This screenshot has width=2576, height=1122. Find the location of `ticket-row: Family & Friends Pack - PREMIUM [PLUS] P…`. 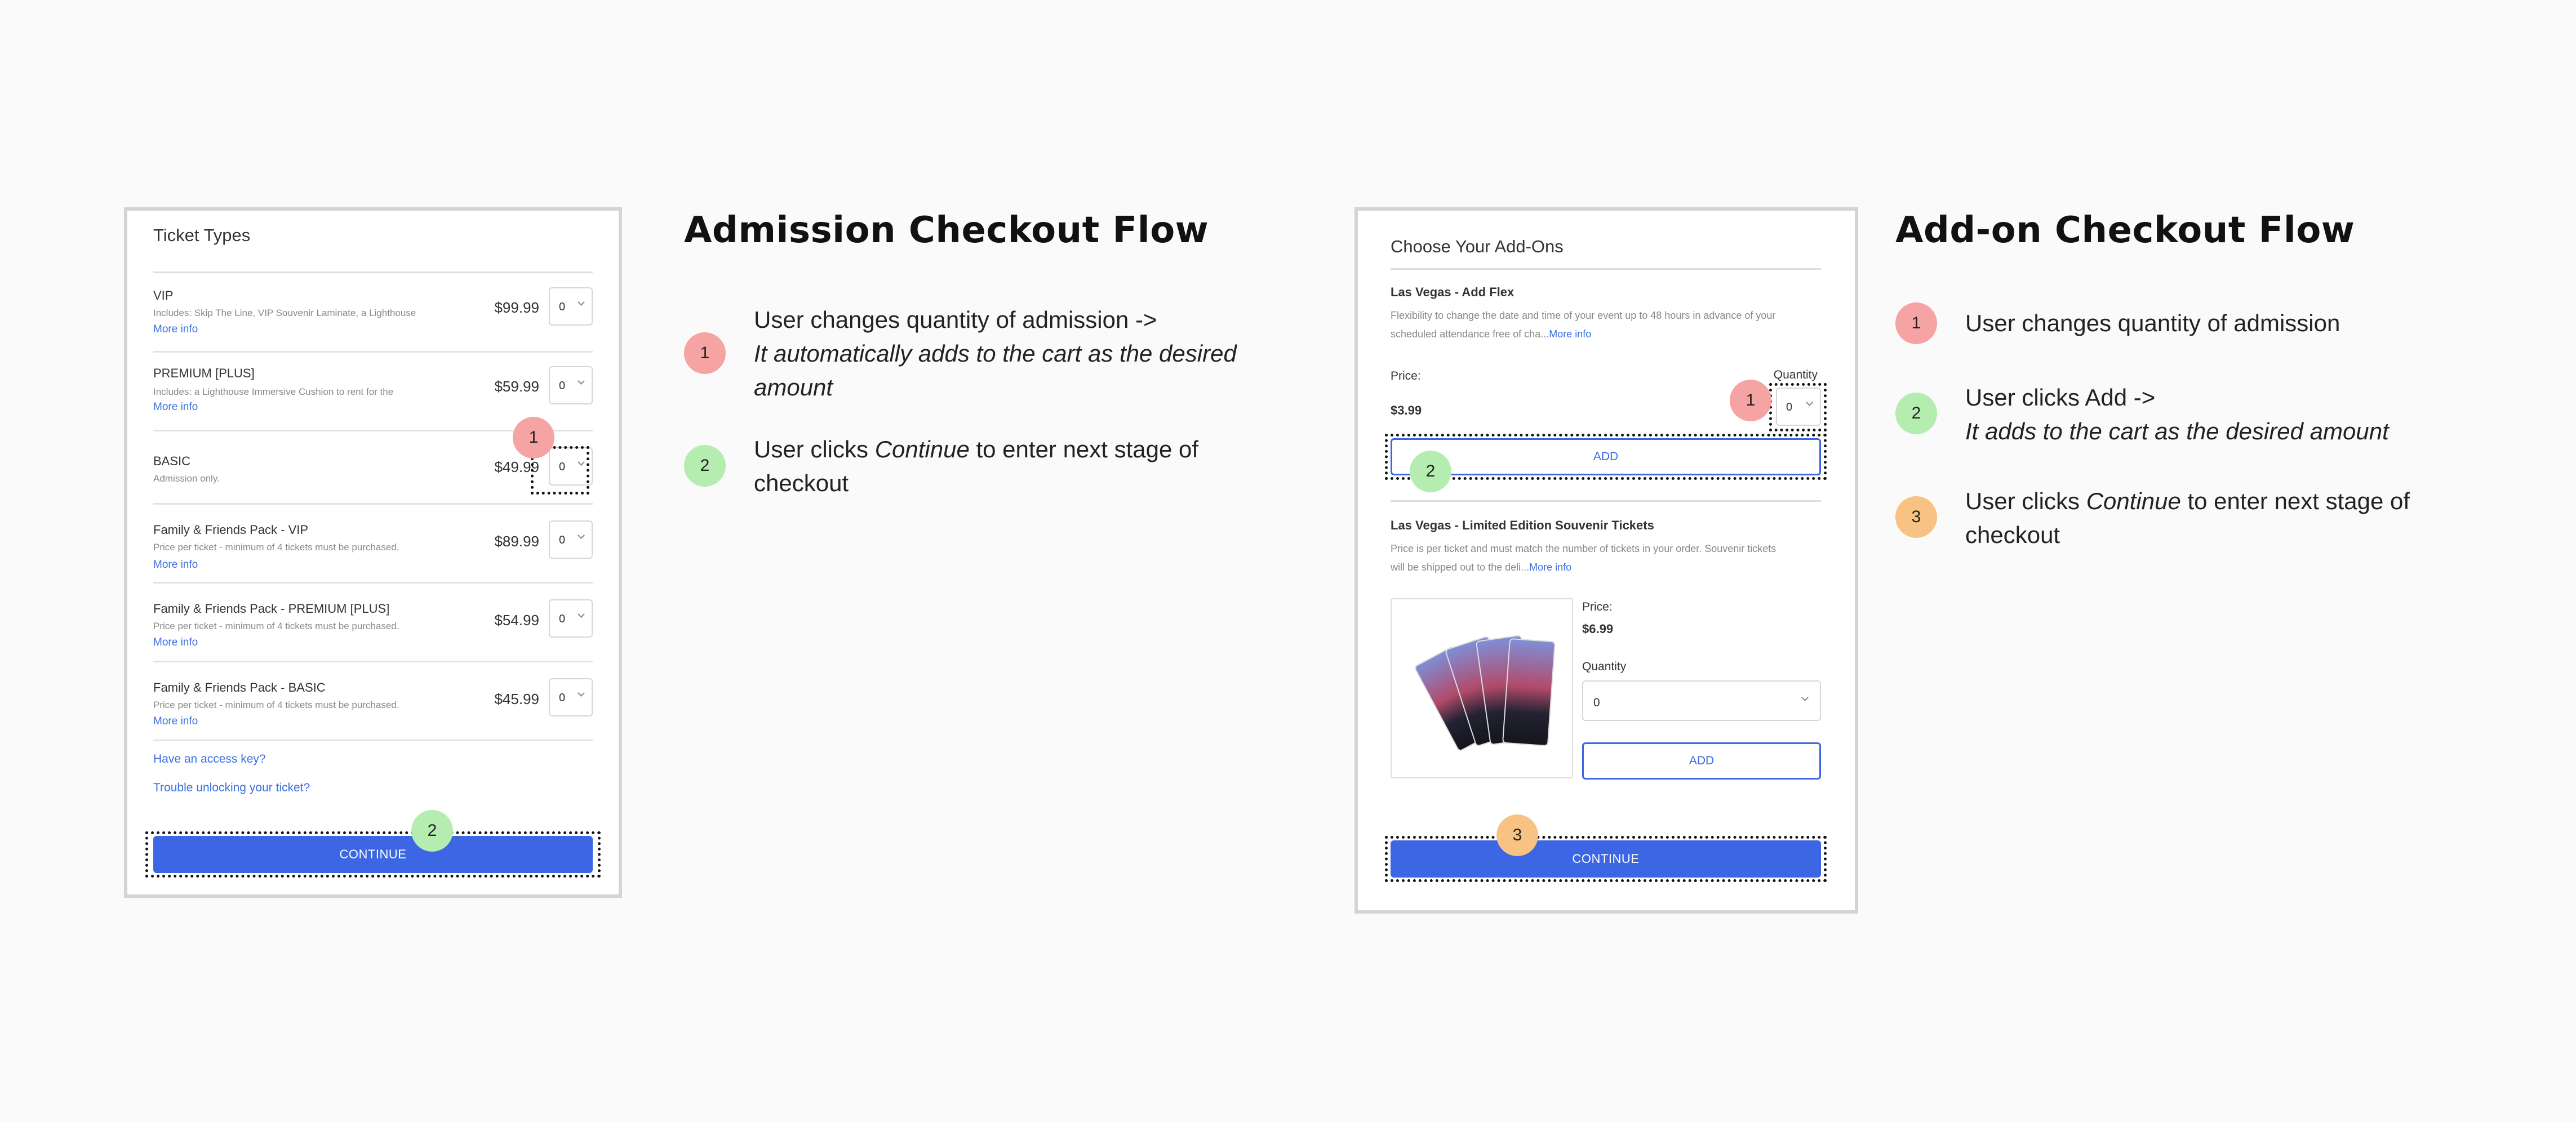

ticket-row: Family & Friends Pack - PREMIUM [PLUS] P… is located at coordinates (373, 623).